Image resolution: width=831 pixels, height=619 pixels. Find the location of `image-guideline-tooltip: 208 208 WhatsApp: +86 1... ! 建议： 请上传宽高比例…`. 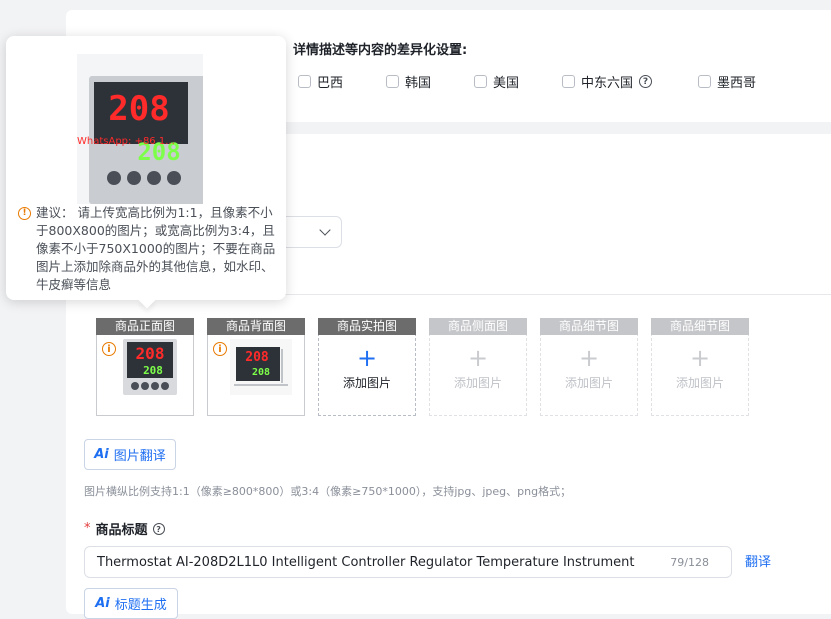

image-guideline-tooltip: 208 208 WhatsApp: +86 1... ! 建议： 请上传宽高比例… is located at coordinates (146, 168).